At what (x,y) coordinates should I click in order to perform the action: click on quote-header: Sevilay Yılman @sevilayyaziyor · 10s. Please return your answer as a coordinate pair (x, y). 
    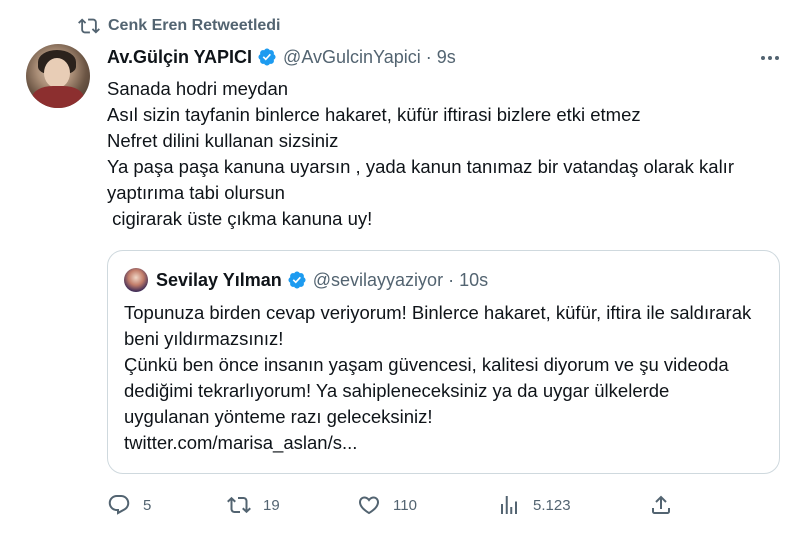
    Looking at the image, I should click on (306, 280).